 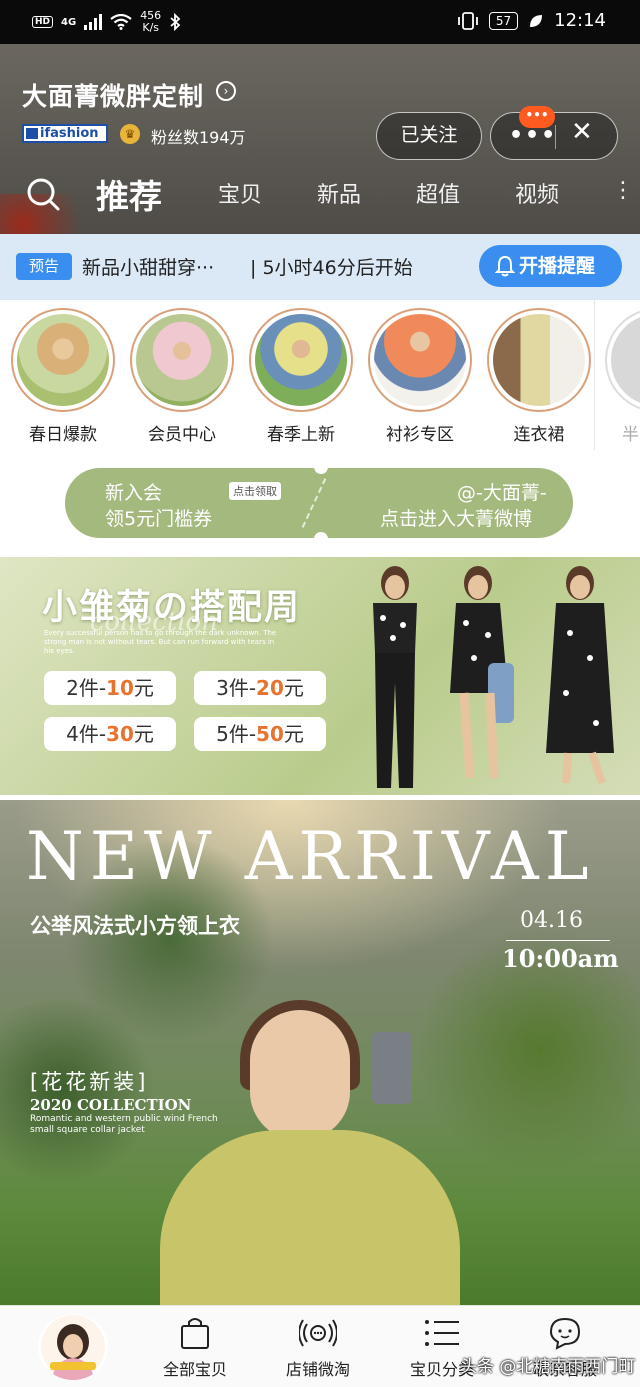 What do you see at coordinates (255, 491) in the screenshot?
I see `coupon-claim-tag: 点击领取` at bounding box center [255, 491].